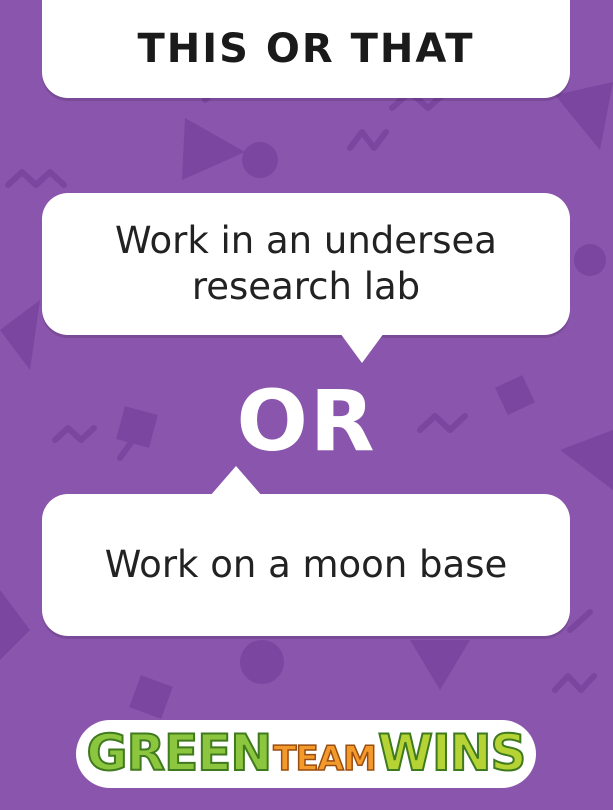 This screenshot has height=810, width=613. I want to click on logo-wordmark: GREENTEAMWINS, so click(306, 753).